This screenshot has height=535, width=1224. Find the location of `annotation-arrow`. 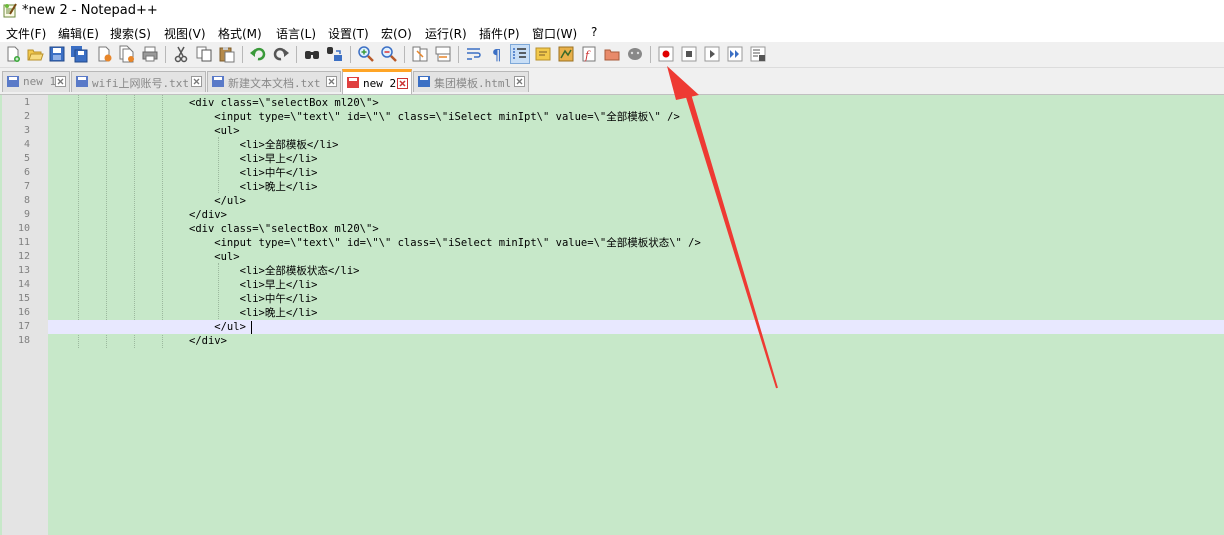

annotation-arrow is located at coordinates (722, 227).